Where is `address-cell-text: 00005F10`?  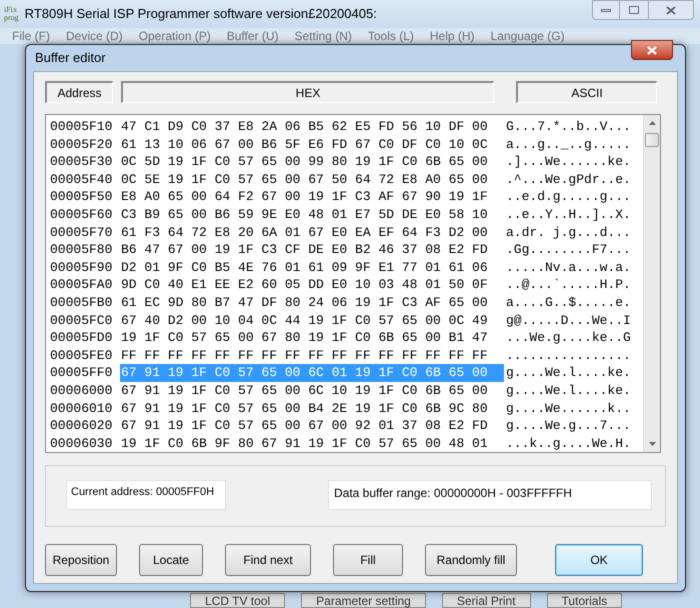 address-cell-text: 00005F10 is located at coordinates (82, 127).